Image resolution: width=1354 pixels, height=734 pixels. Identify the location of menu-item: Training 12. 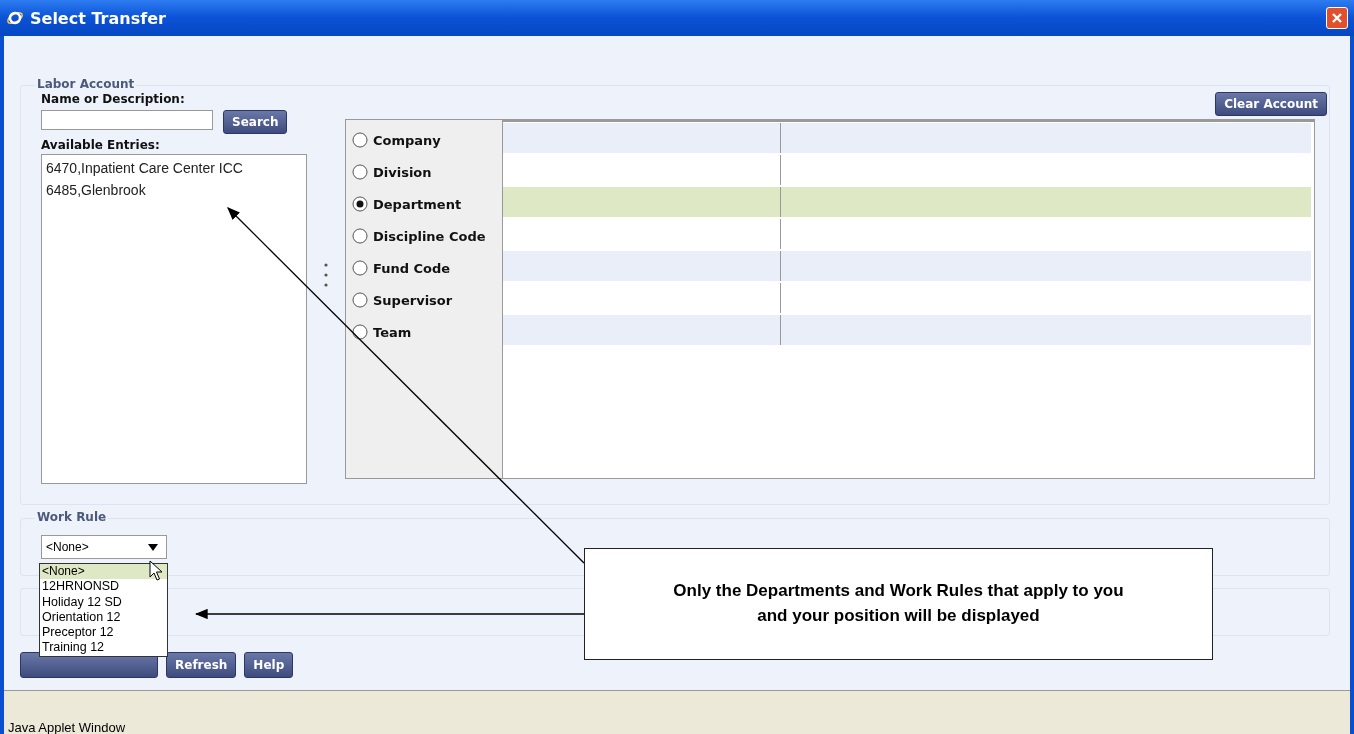
(103, 648).